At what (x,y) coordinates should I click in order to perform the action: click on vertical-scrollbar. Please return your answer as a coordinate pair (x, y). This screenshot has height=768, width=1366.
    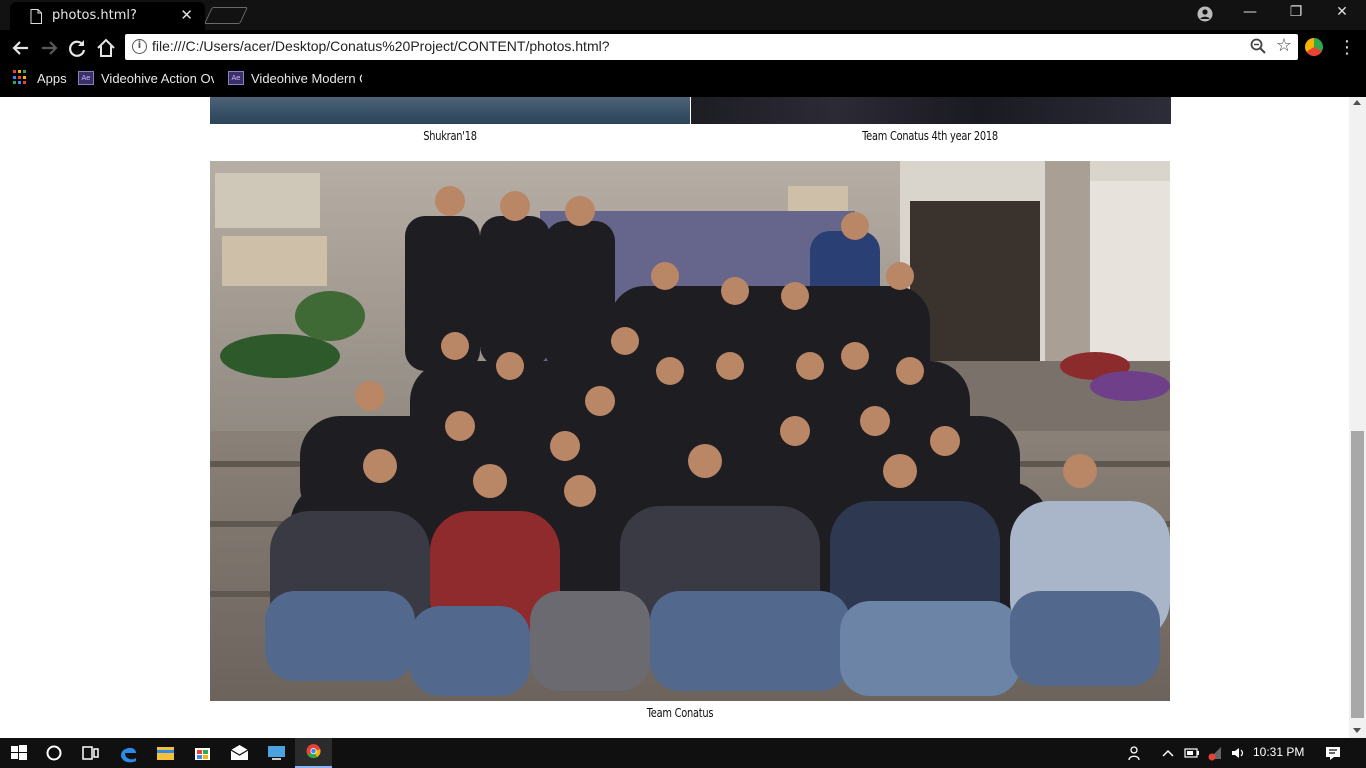
    Looking at the image, I should click on (1357, 417).